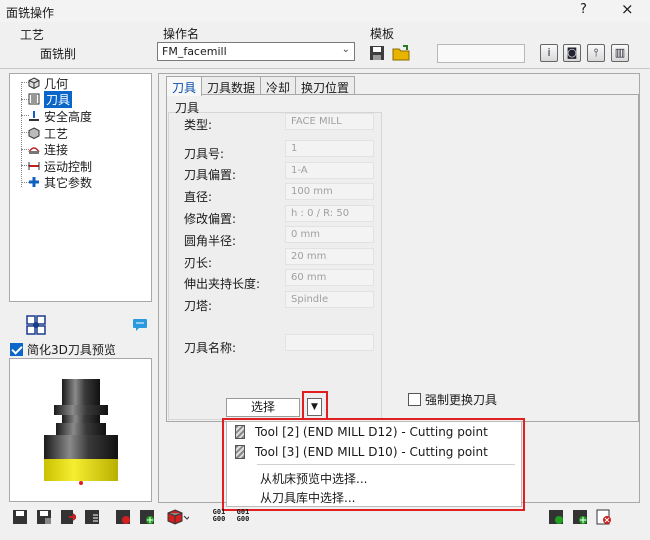  Describe the element at coordinates (556, 517) in the screenshot. I see `add-operation-icon` at that location.